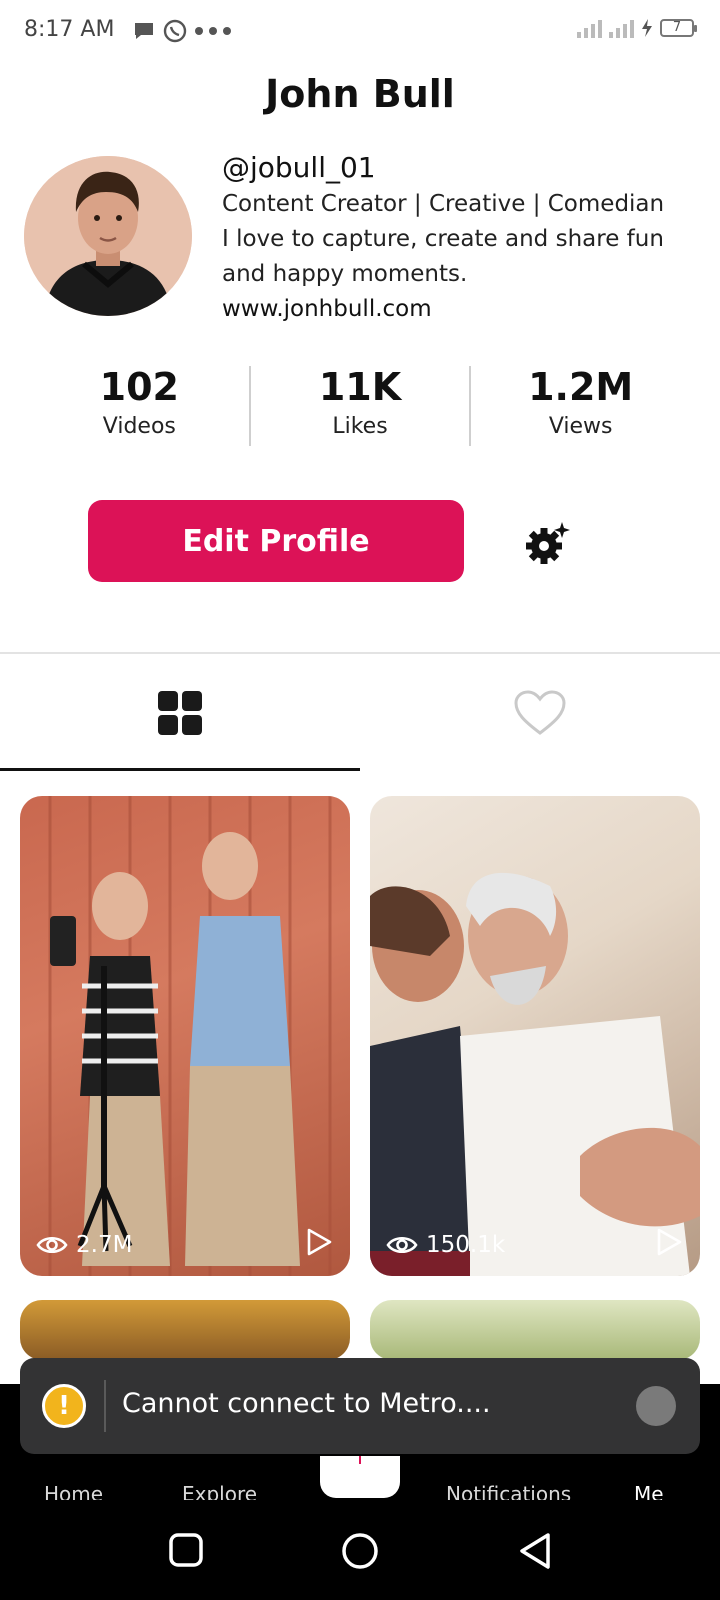 This screenshot has height=1600, width=720. What do you see at coordinates (213, 31) in the screenshot?
I see `more-dots-icon` at bounding box center [213, 31].